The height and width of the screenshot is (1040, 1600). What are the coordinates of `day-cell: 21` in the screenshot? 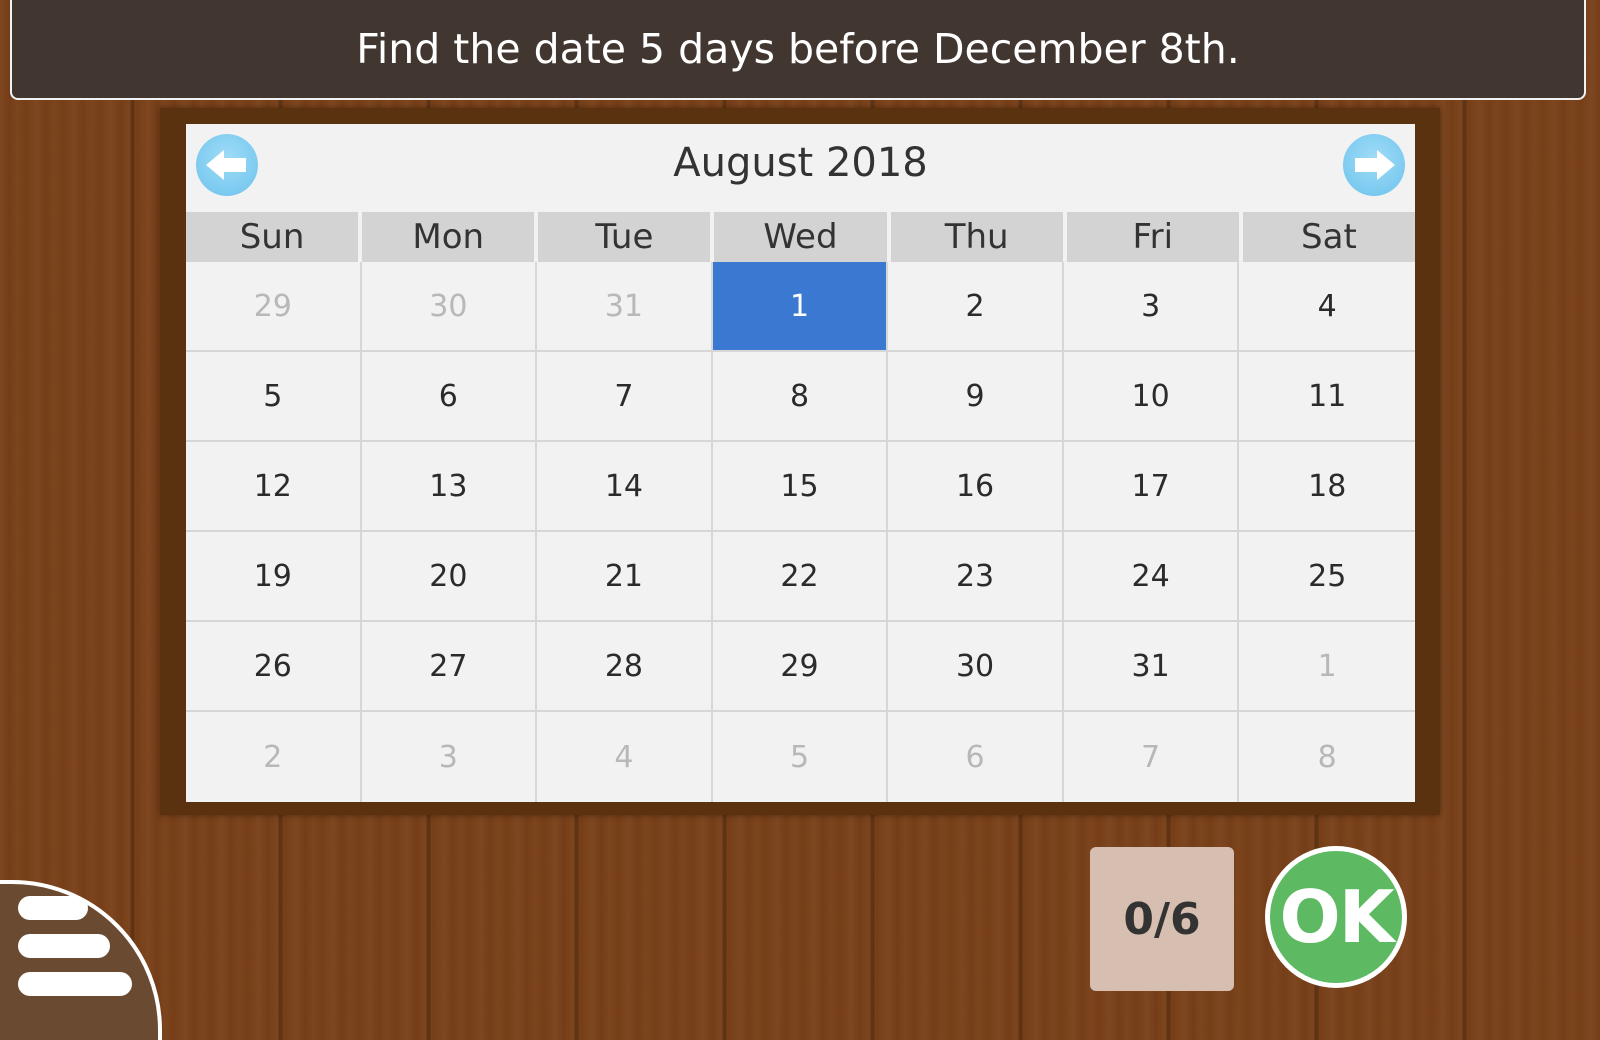 It's located at (625, 577).